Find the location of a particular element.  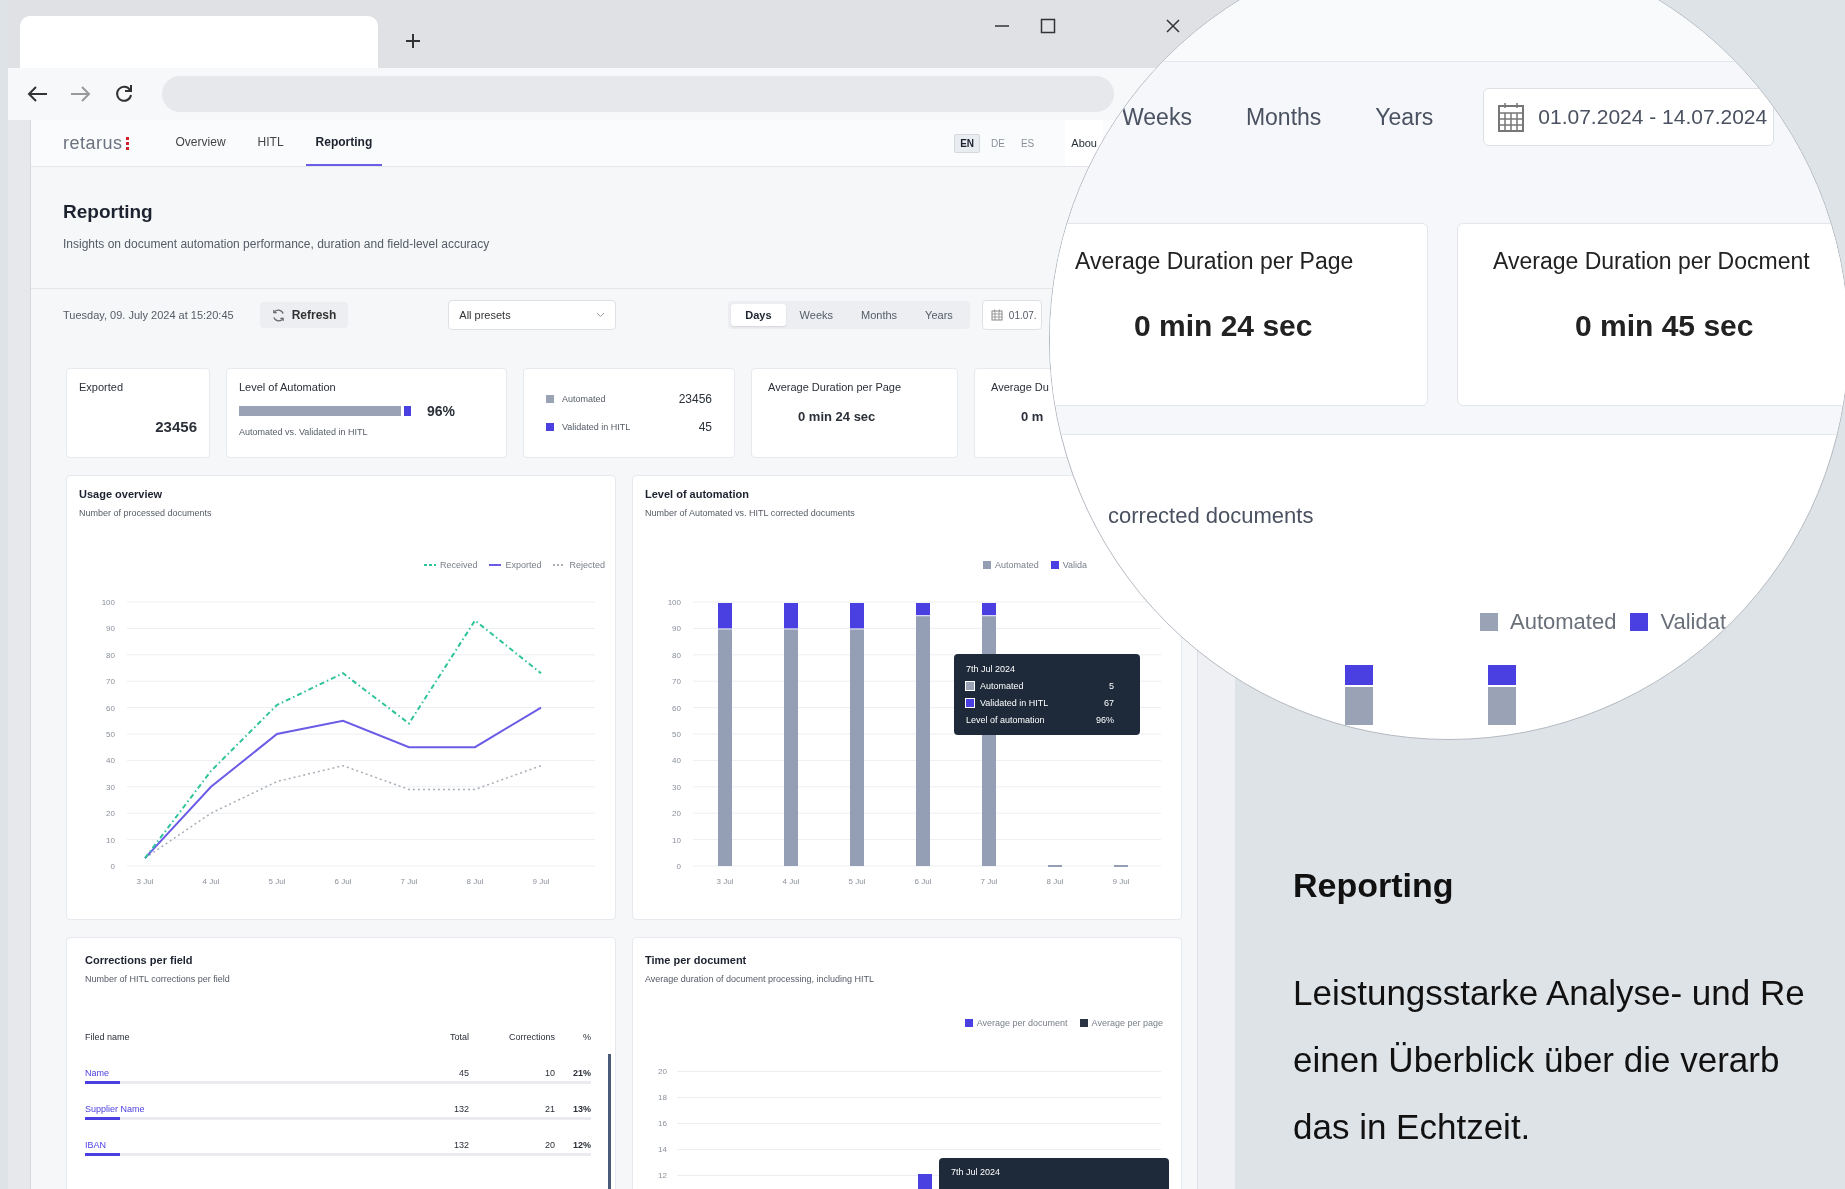

axis-label: 3 Jul is located at coordinates (725, 881).